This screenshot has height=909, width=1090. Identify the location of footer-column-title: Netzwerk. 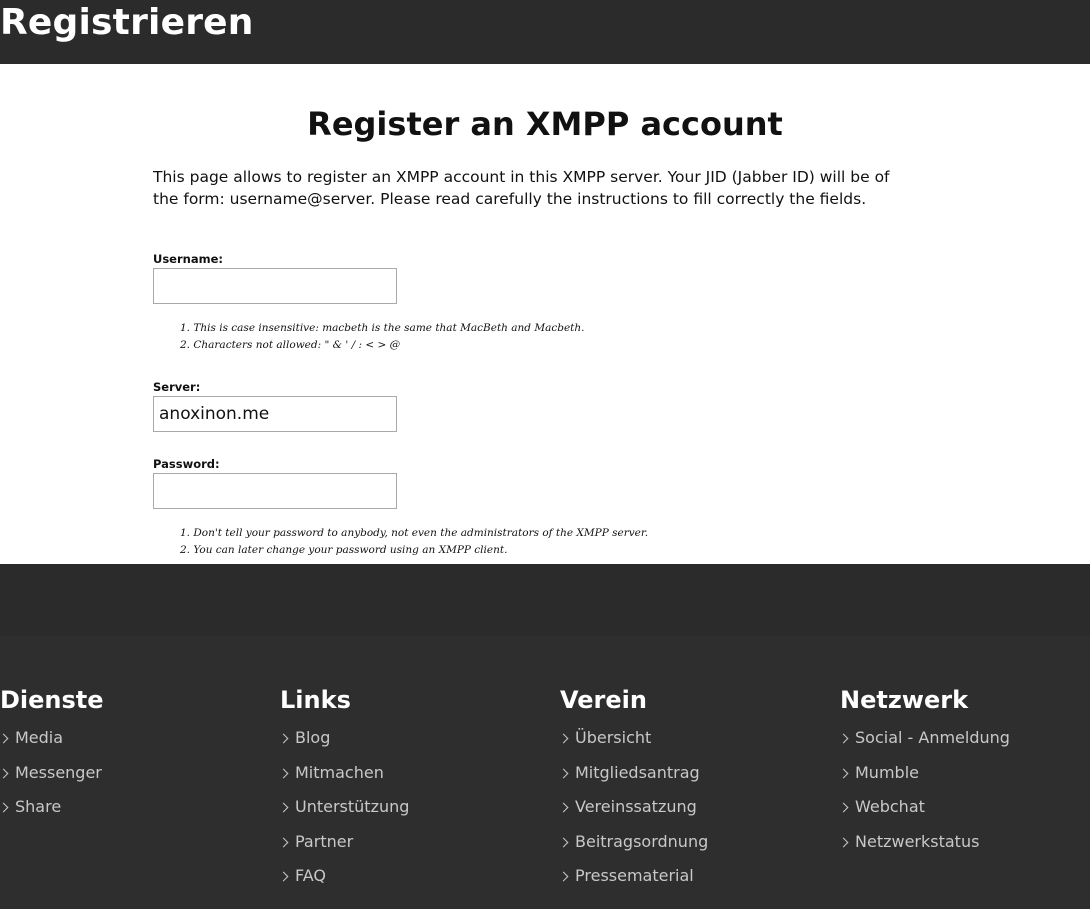
(904, 700).